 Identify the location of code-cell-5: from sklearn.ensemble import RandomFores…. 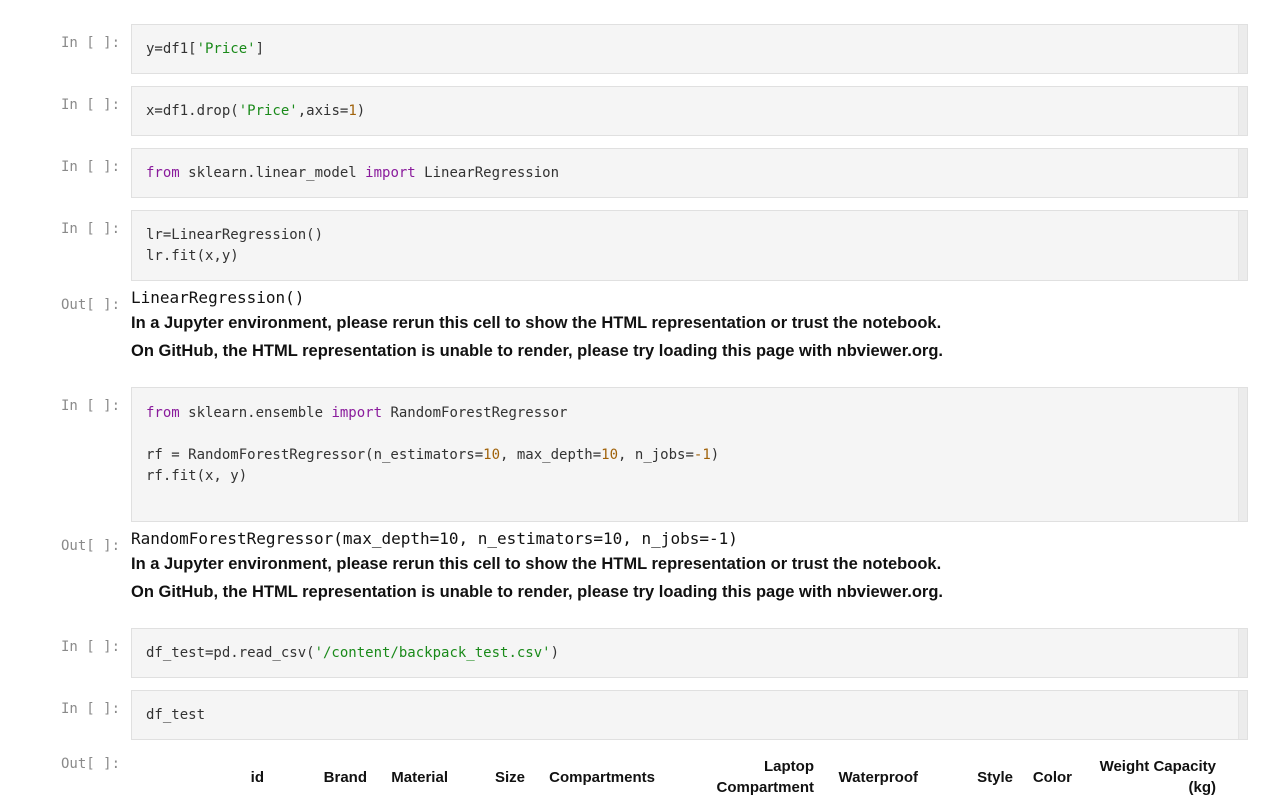
(689, 454).